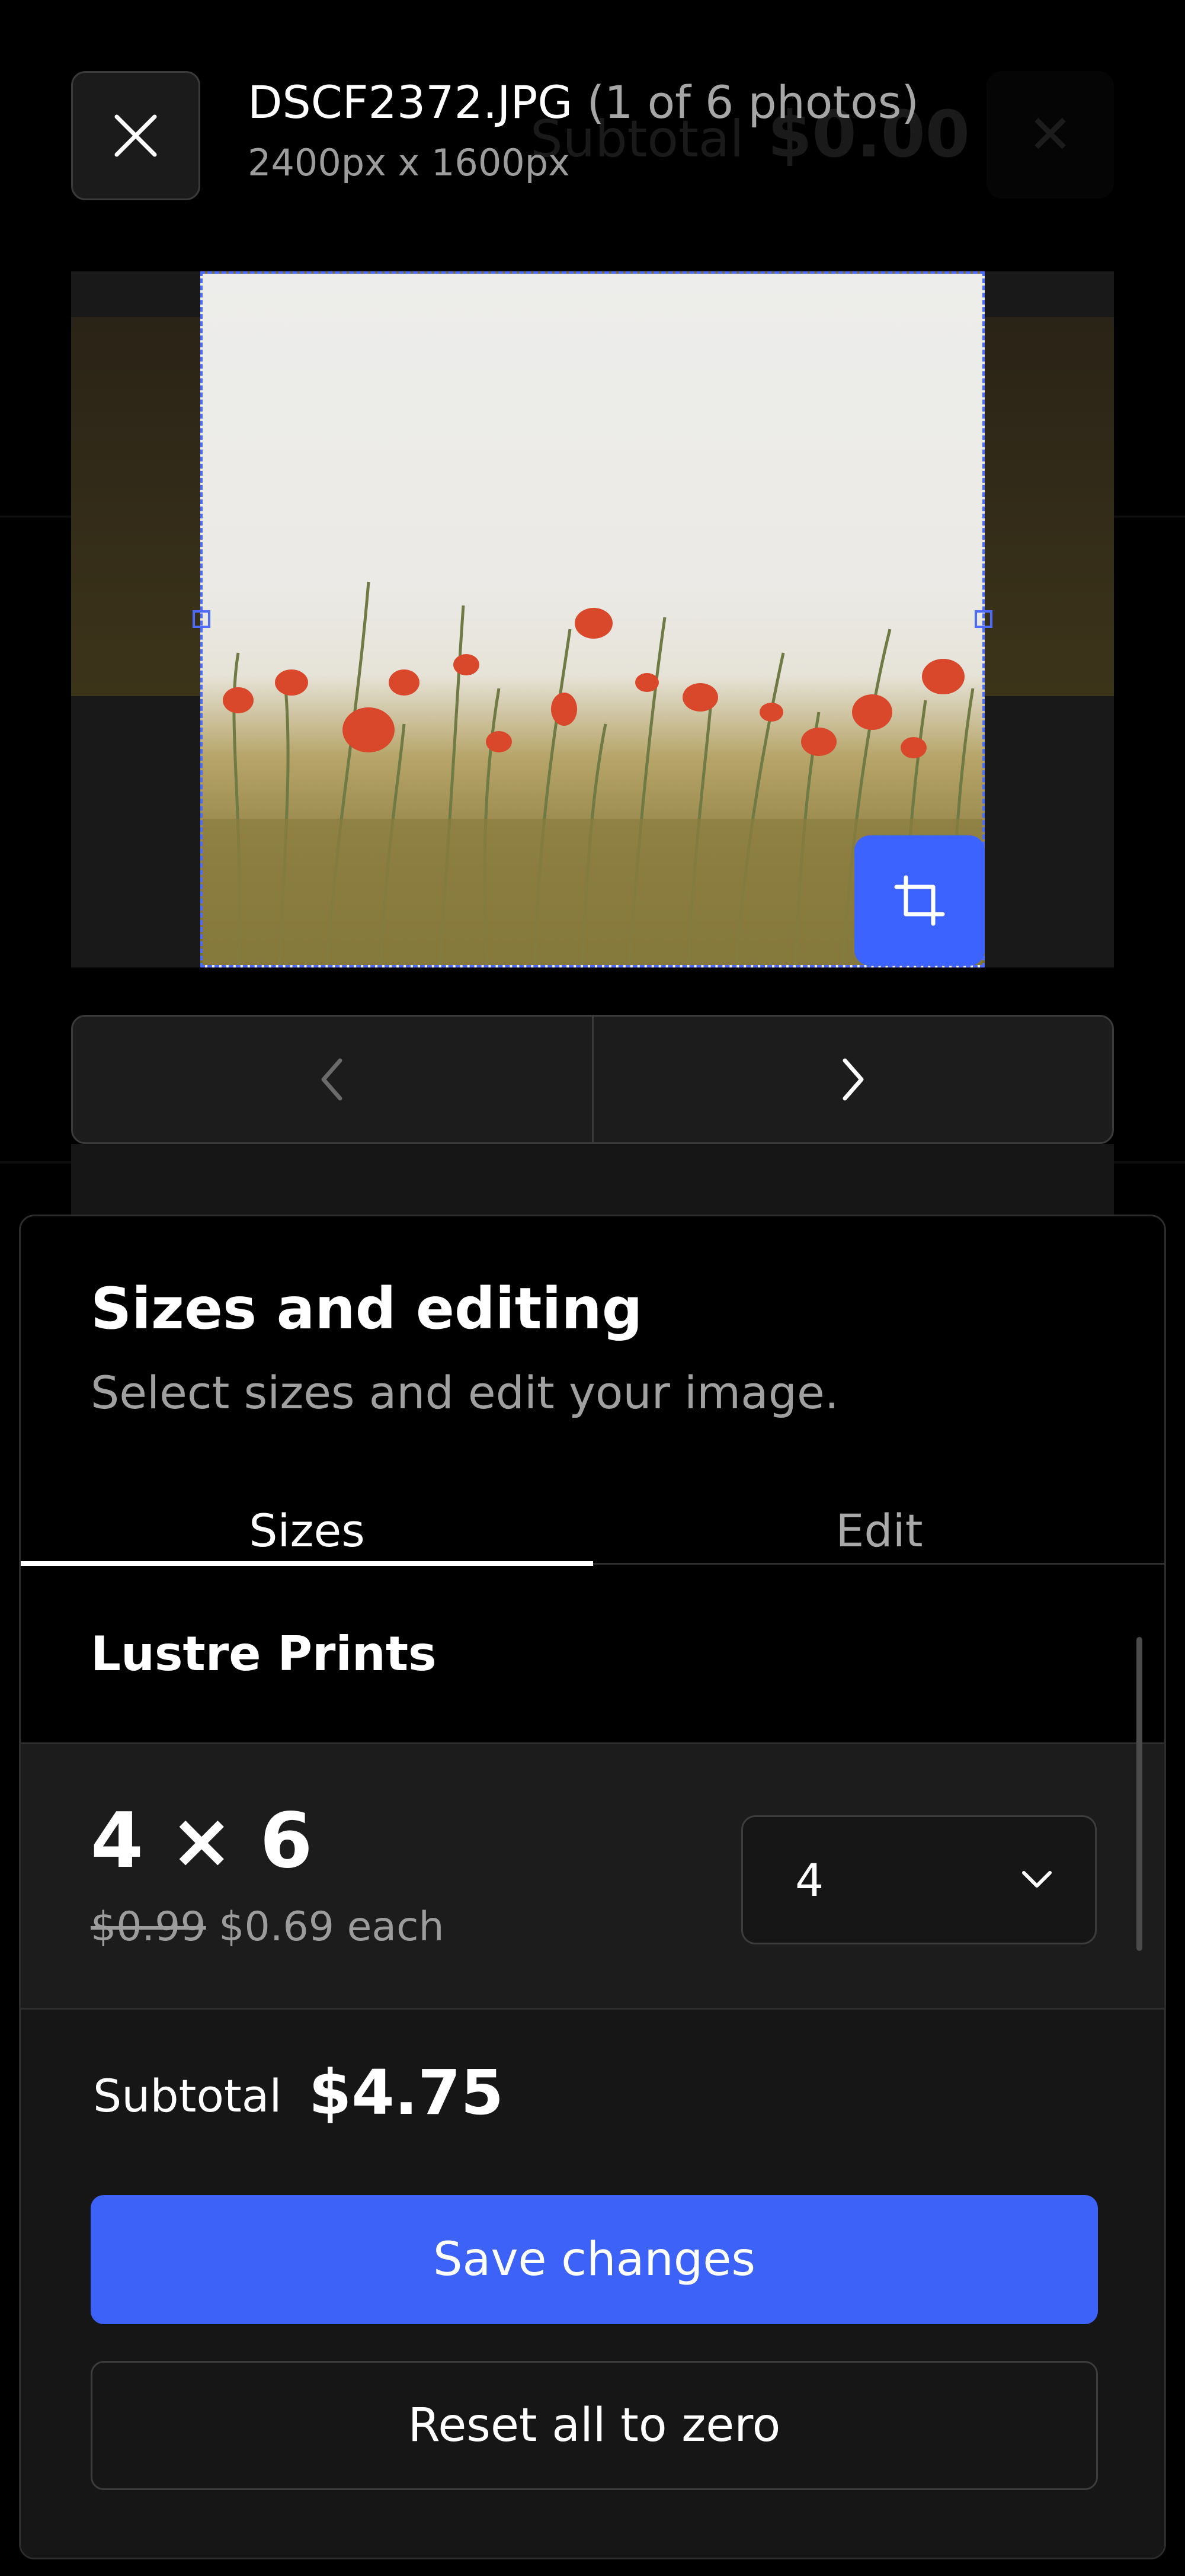  I want to click on close-button, so click(135, 135).